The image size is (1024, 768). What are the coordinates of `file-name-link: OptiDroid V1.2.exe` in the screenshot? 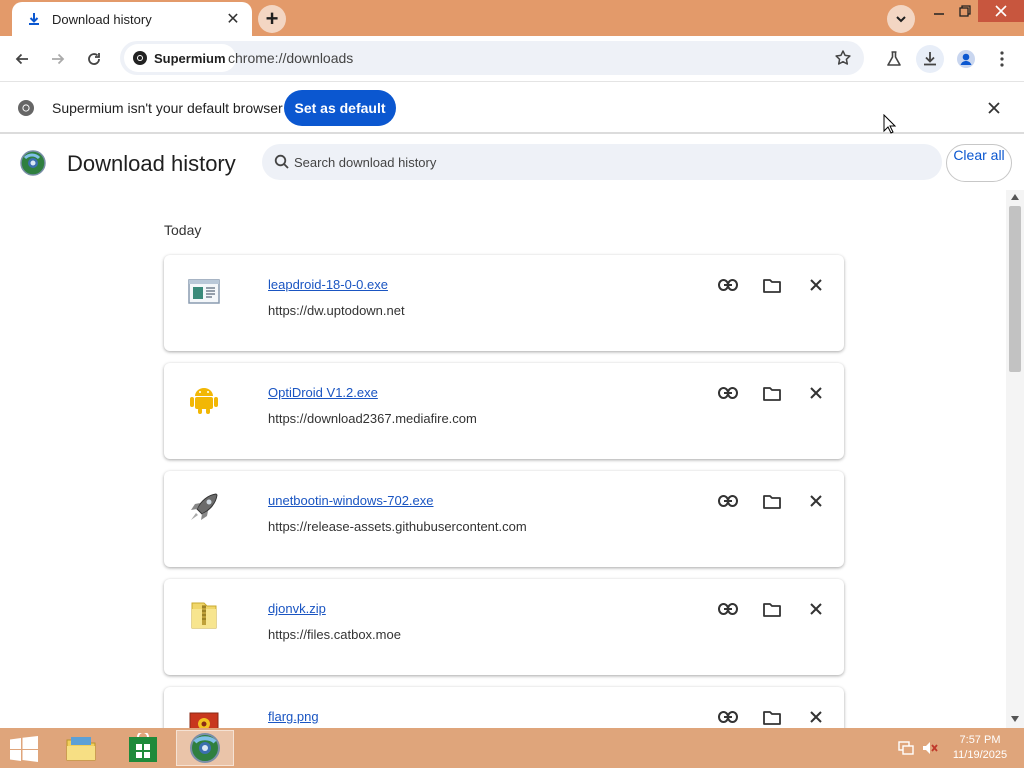 It's located at (323, 392).